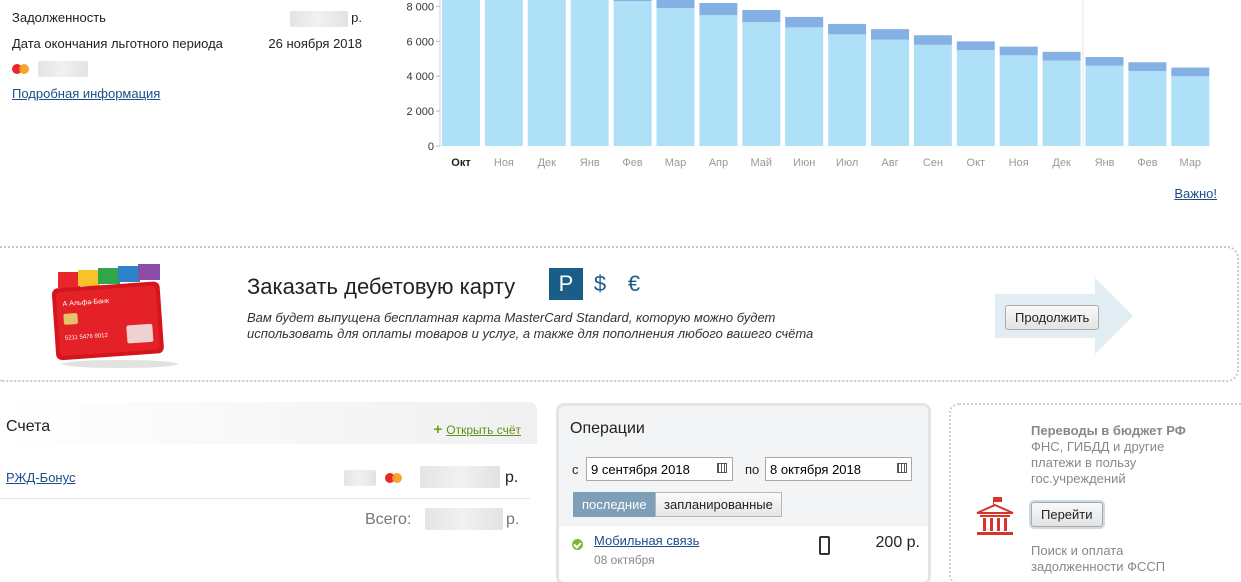 The image size is (1241, 582). What do you see at coordinates (1195, 193) in the screenshot?
I see `important-link: Важно!` at bounding box center [1195, 193].